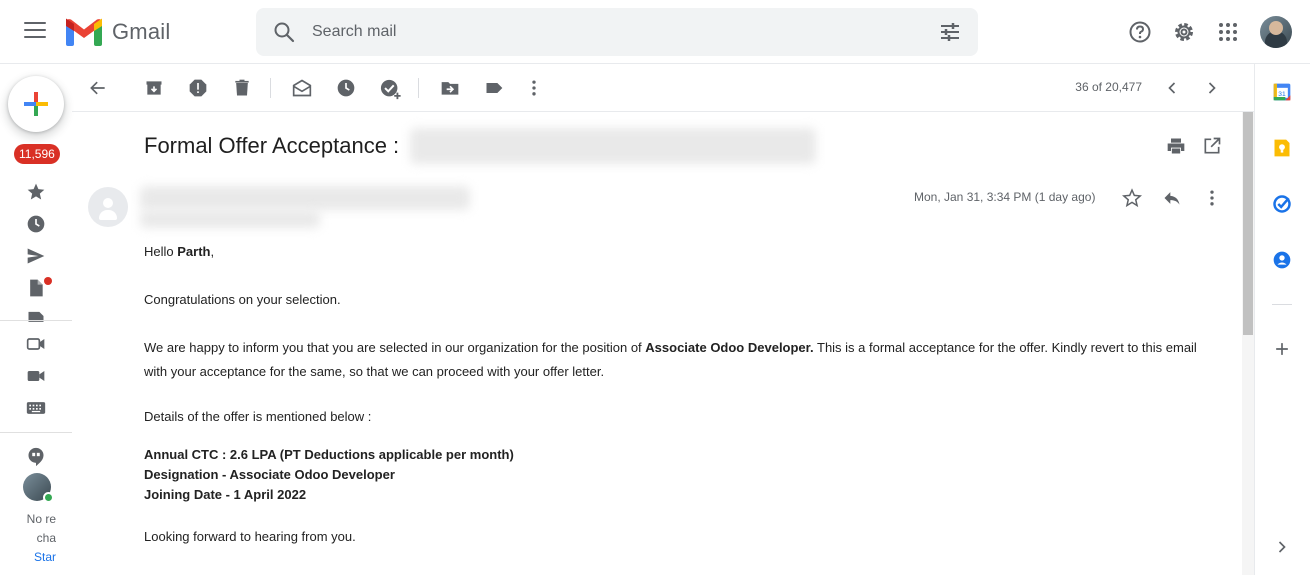 The image size is (1310, 575). Describe the element at coordinates (36, 288) in the screenshot. I see `drafts-icon` at that location.